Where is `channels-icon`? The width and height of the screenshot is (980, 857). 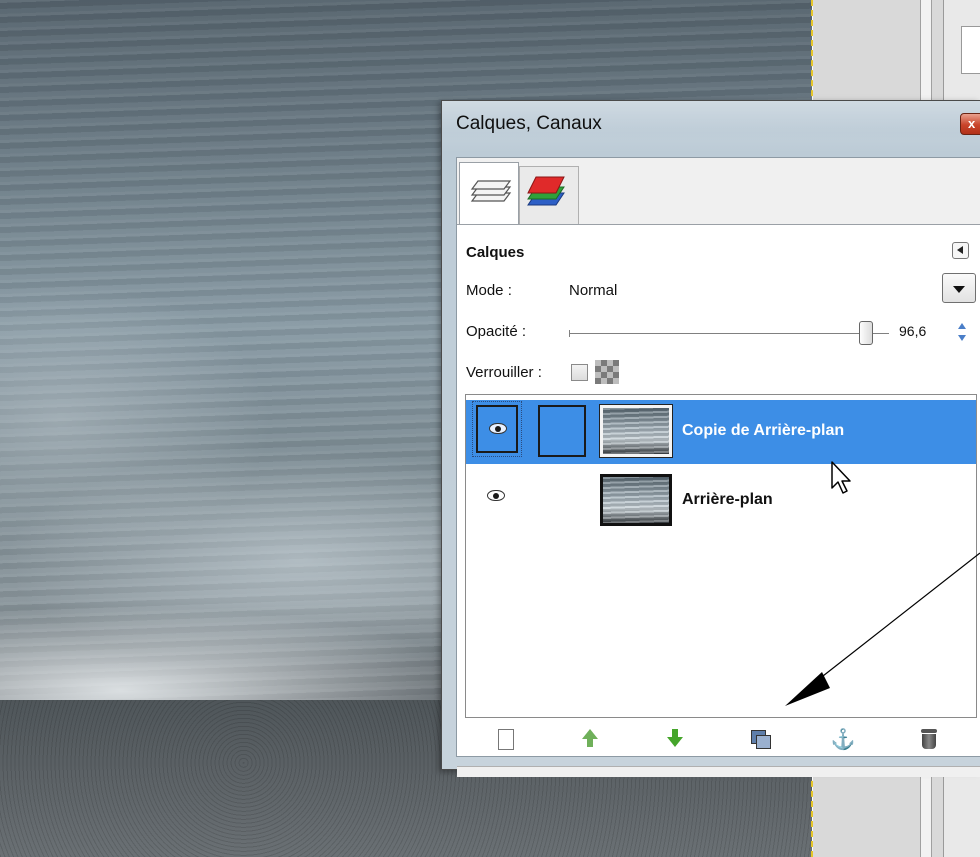
channels-icon is located at coordinates (546, 191).